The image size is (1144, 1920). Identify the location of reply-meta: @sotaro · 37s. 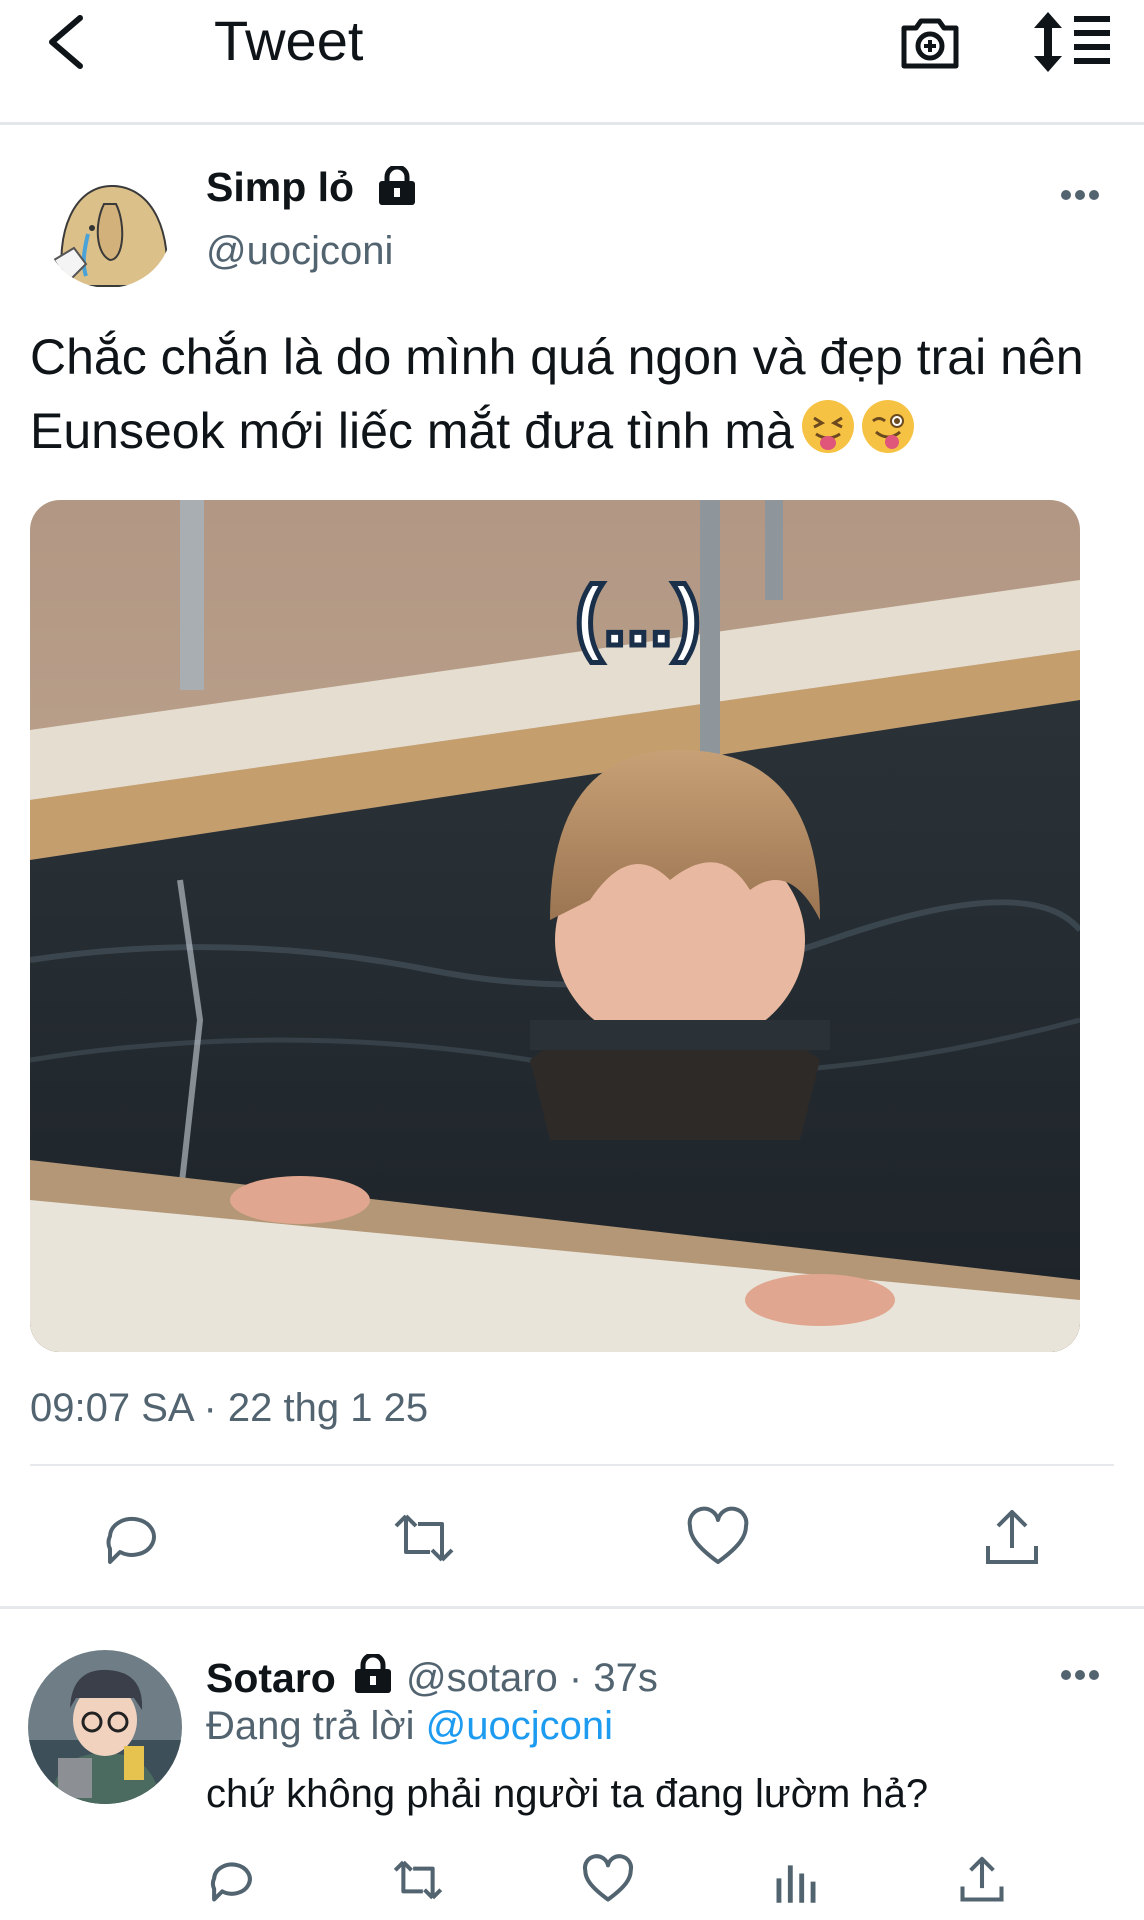
(532, 1678).